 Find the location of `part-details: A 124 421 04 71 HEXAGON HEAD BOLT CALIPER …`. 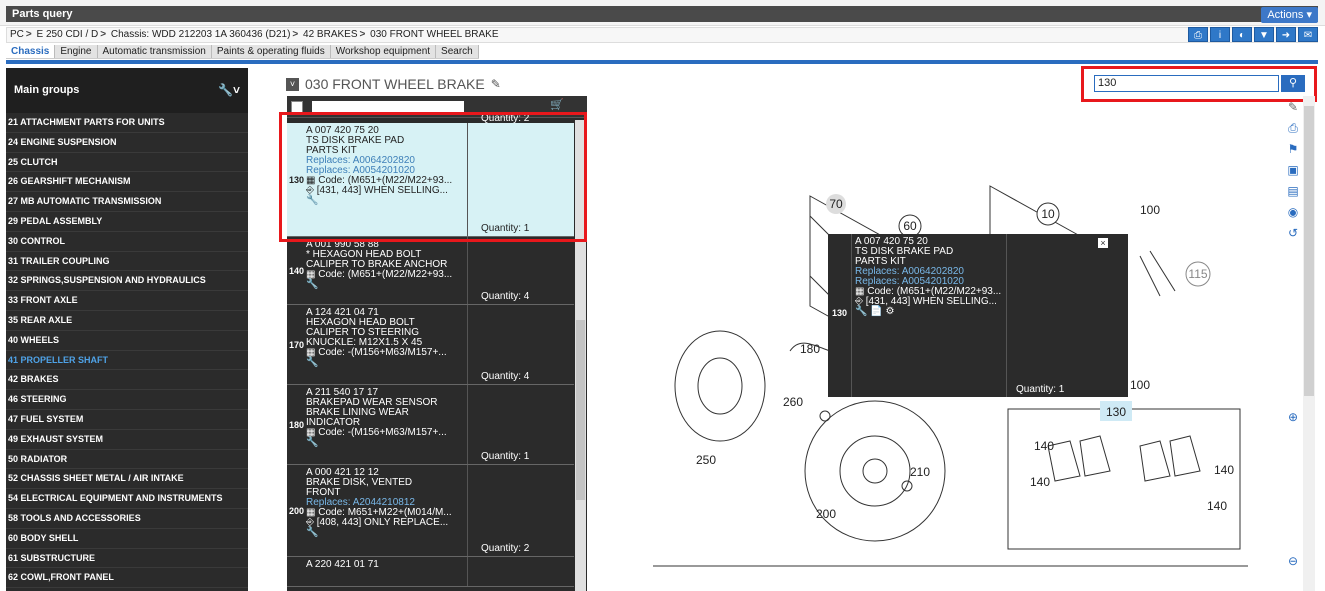

part-details: A 124 421 04 71 HEXAGON HEAD BOLT CALIPER … is located at coordinates (386, 338).